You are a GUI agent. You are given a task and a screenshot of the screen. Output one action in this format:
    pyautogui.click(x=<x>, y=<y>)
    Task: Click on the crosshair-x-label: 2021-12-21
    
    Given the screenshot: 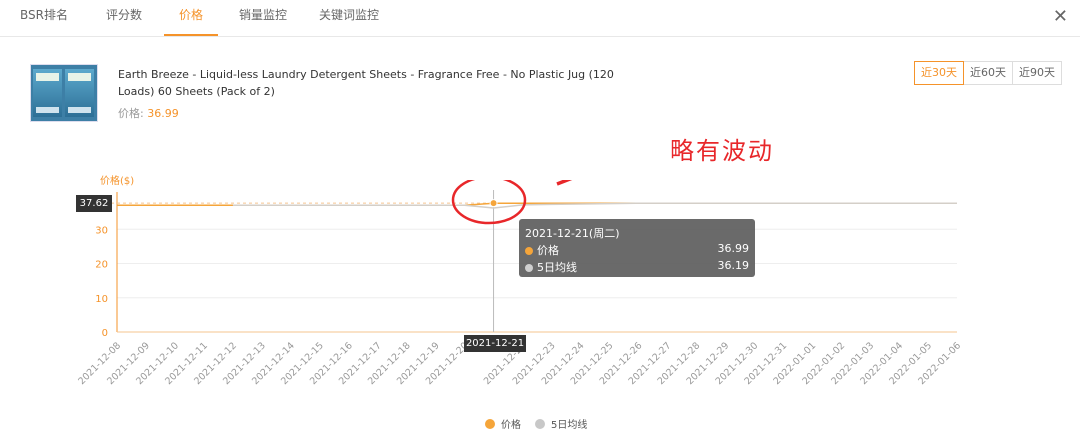 What is the action you would take?
    pyautogui.click(x=495, y=343)
    